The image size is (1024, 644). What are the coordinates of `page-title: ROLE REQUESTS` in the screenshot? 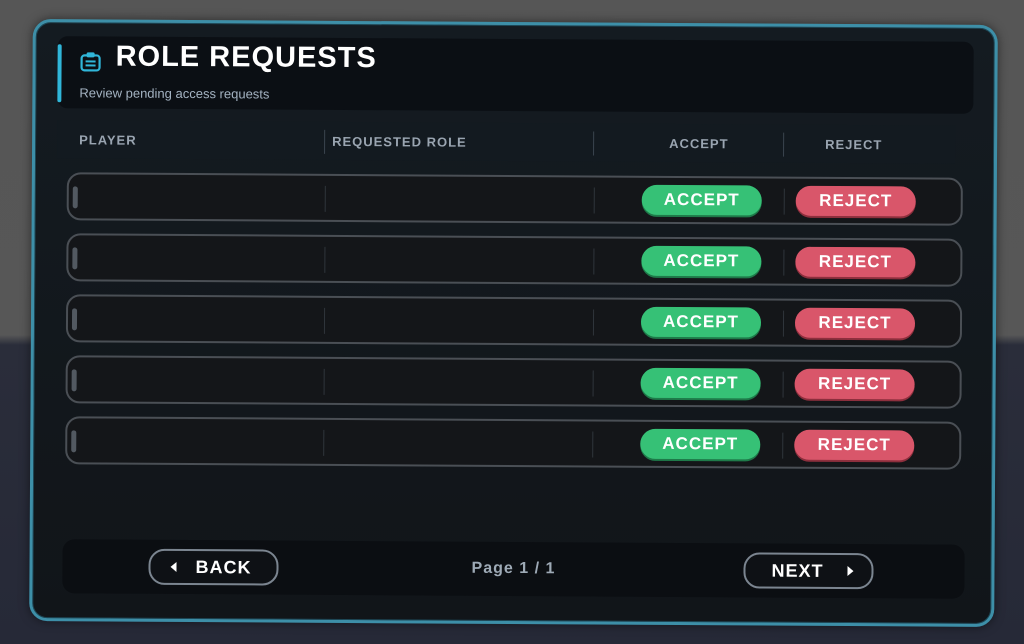 It's located at (246, 57).